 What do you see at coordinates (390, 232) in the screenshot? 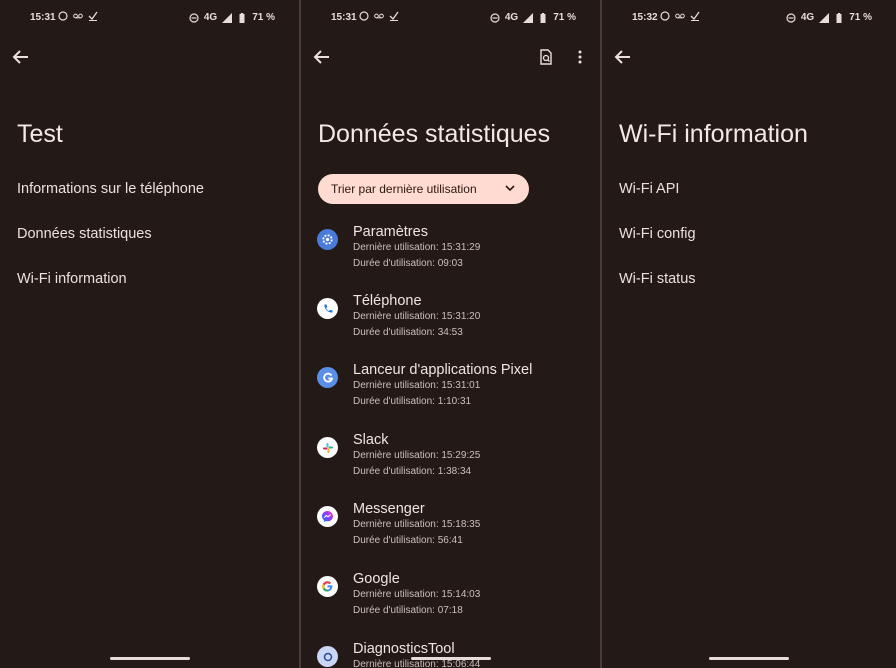
I see `app-name: Paramètres` at bounding box center [390, 232].